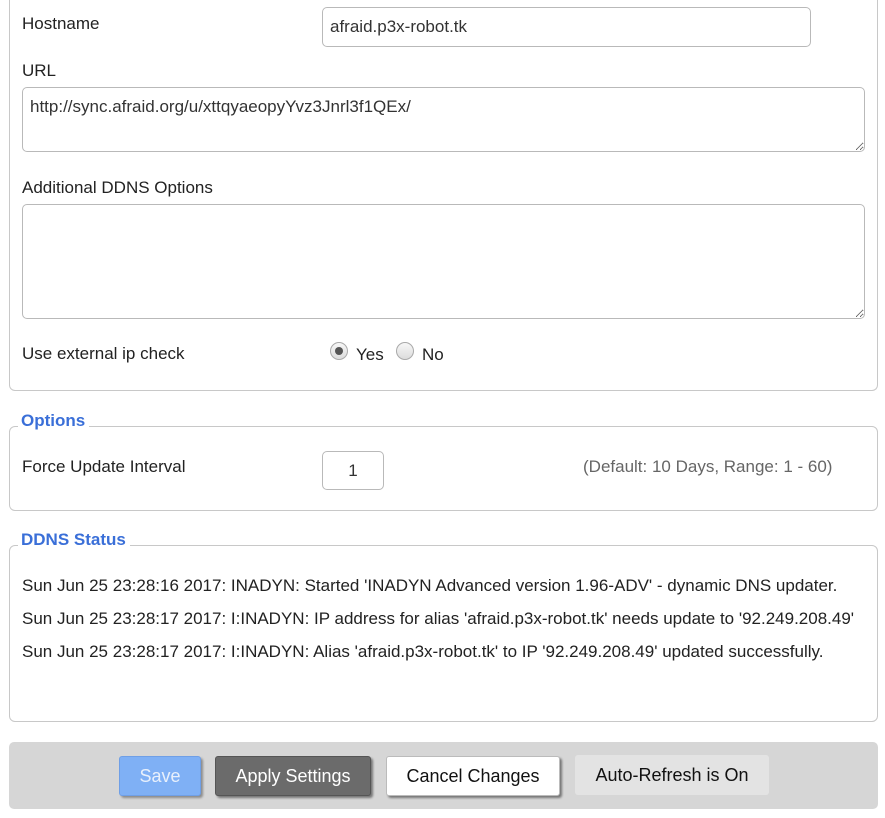 The width and height of the screenshot is (885, 818). What do you see at coordinates (293, 776) in the screenshot?
I see `apply-settings-button: Apply Settings` at bounding box center [293, 776].